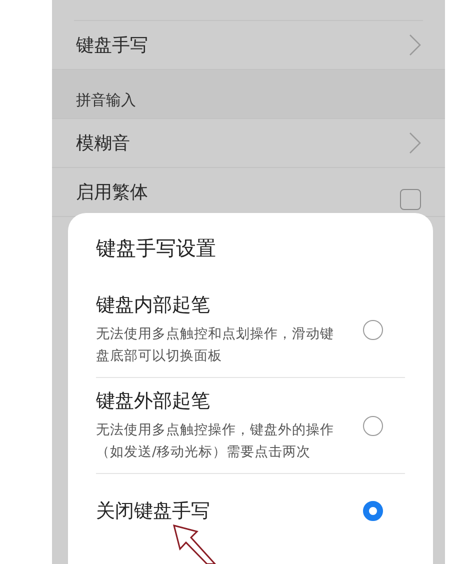 Image resolution: width=462 pixels, height=564 pixels. I want to click on checkbox, so click(410, 199).